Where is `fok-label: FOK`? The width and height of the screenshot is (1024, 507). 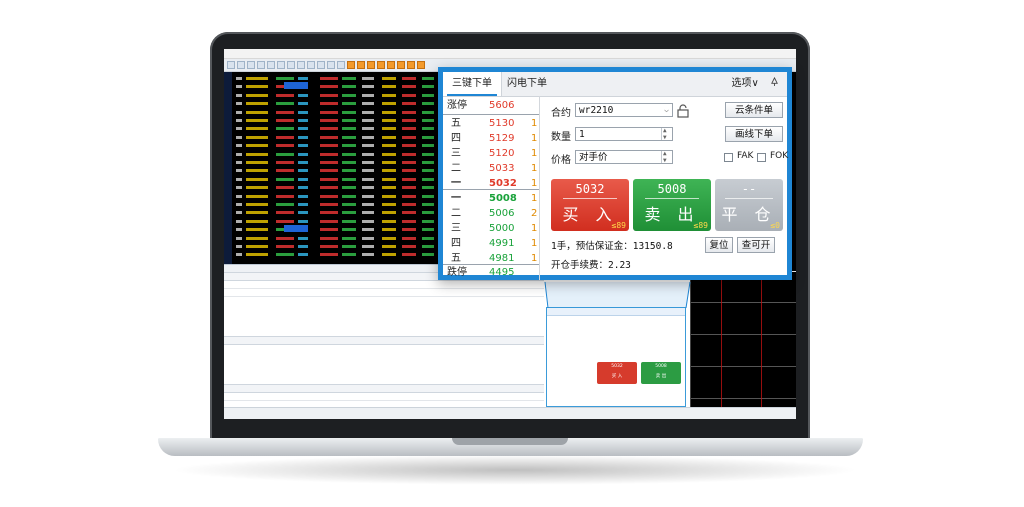 fok-label: FOK is located at coordinates (779, 156).